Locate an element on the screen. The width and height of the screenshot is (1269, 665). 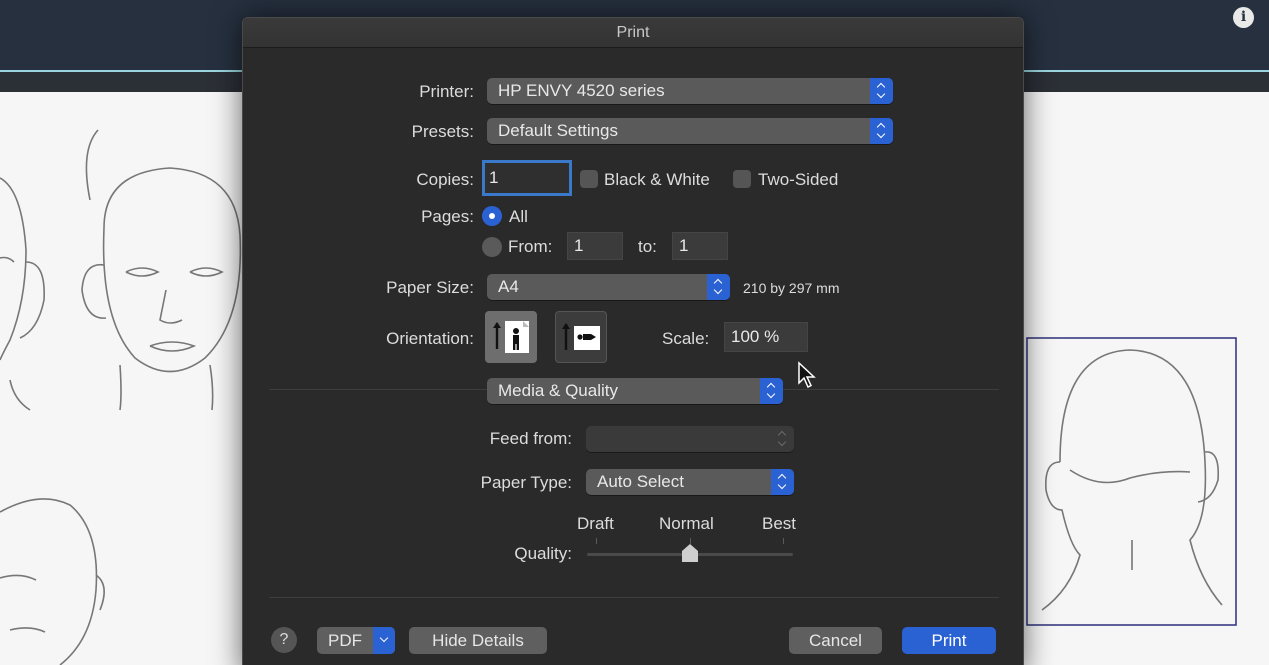
mouse-cursor-icon is located at coordinates (807, 375).